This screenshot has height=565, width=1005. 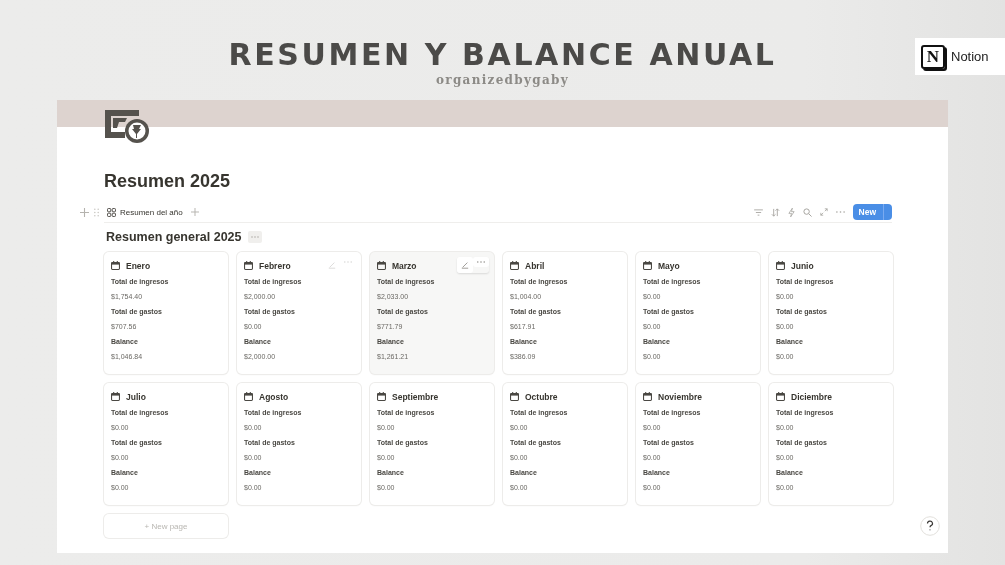 I want to click on month-name: Octubre, so click(x=541, y=396).